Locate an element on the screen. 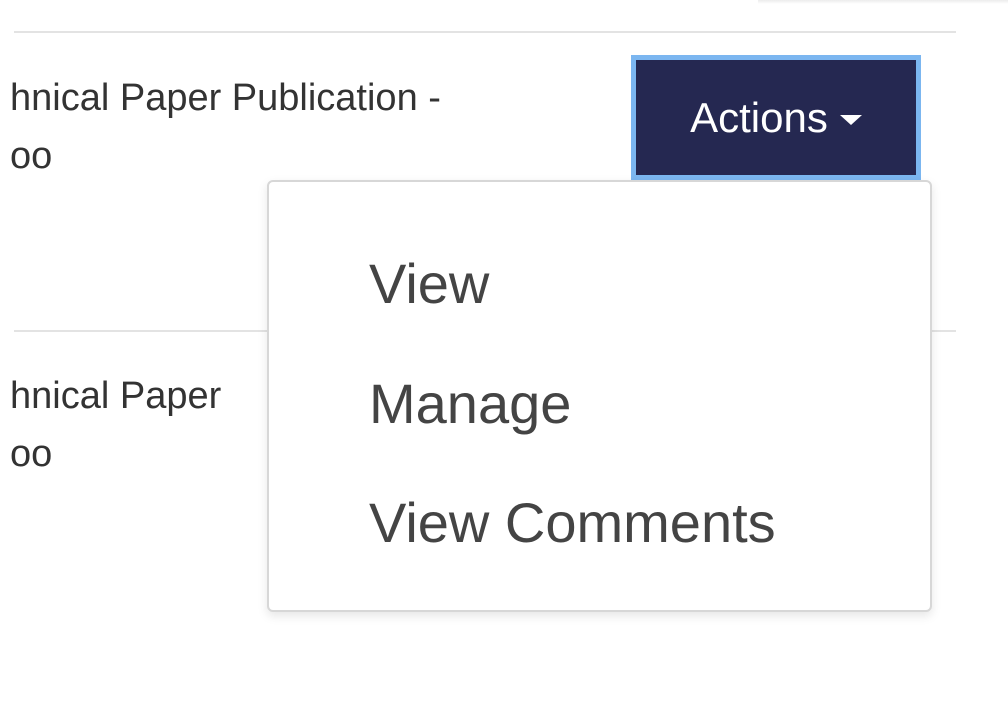 This screenshot has height=711, width=1008. row-title-line: hnical Paper is located at coordinates (116, 396).